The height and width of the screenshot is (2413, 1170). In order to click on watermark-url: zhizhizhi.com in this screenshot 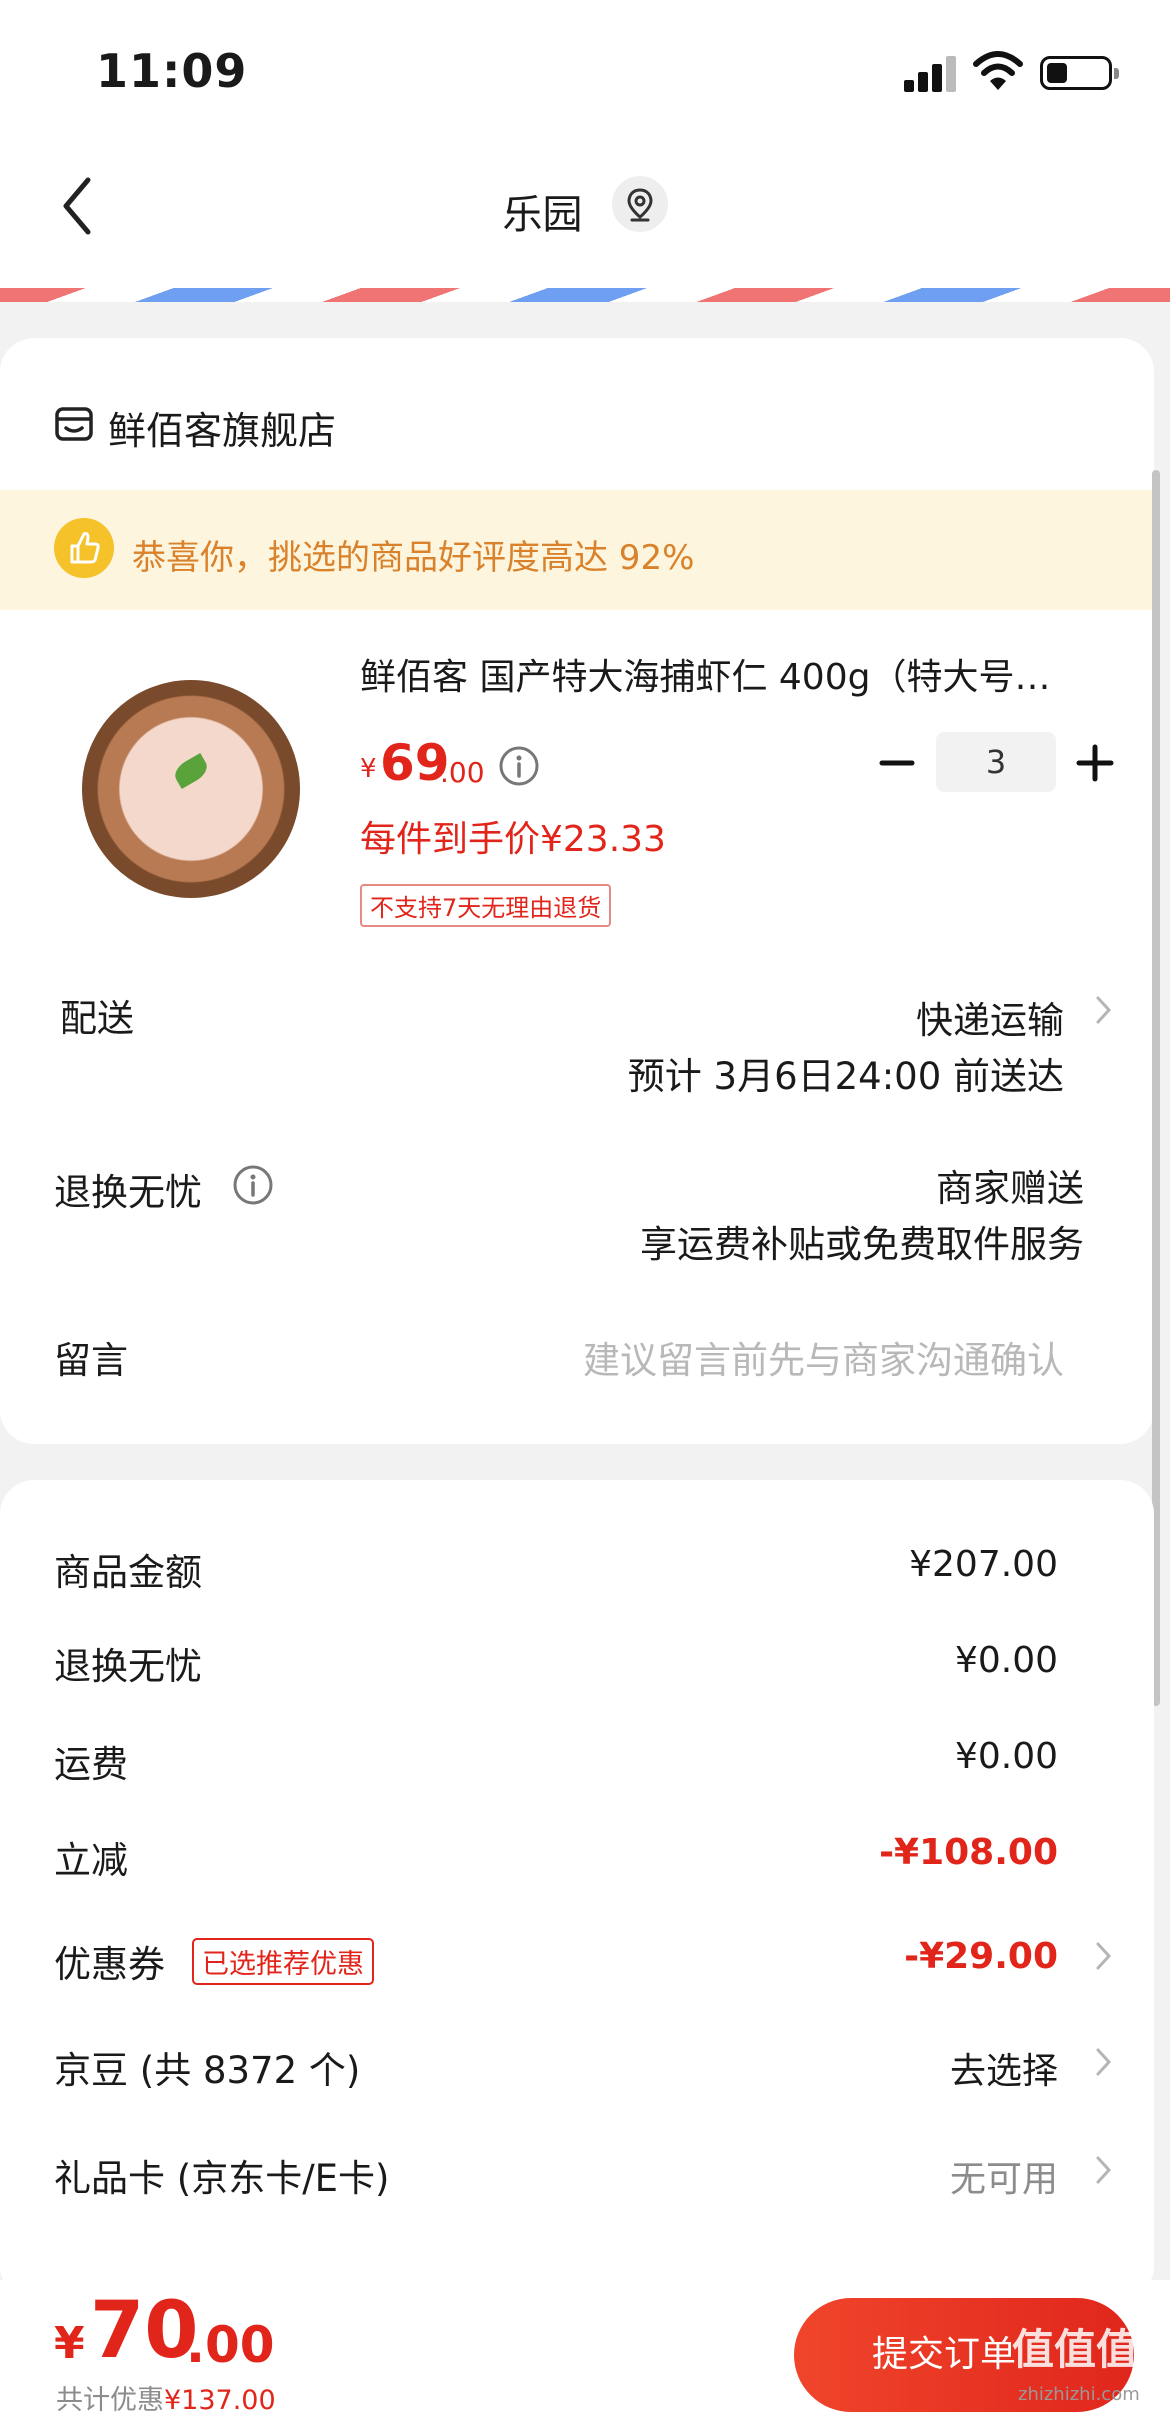, I will do `click(1079, 2394)`.